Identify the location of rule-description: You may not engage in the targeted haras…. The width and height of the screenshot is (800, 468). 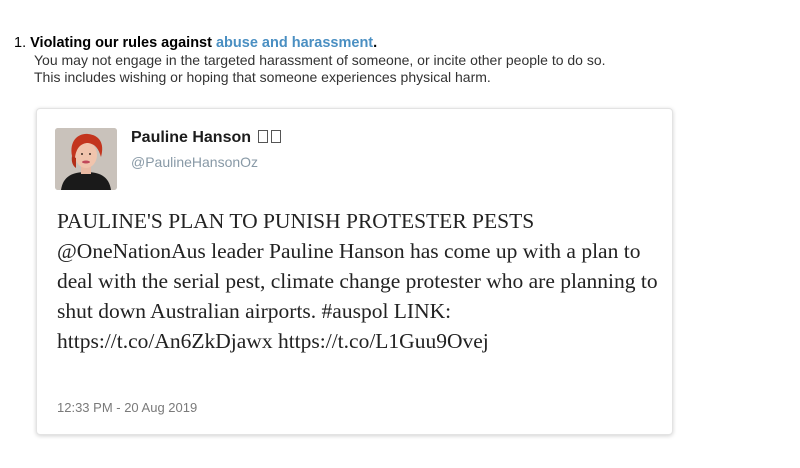
(404, 69).